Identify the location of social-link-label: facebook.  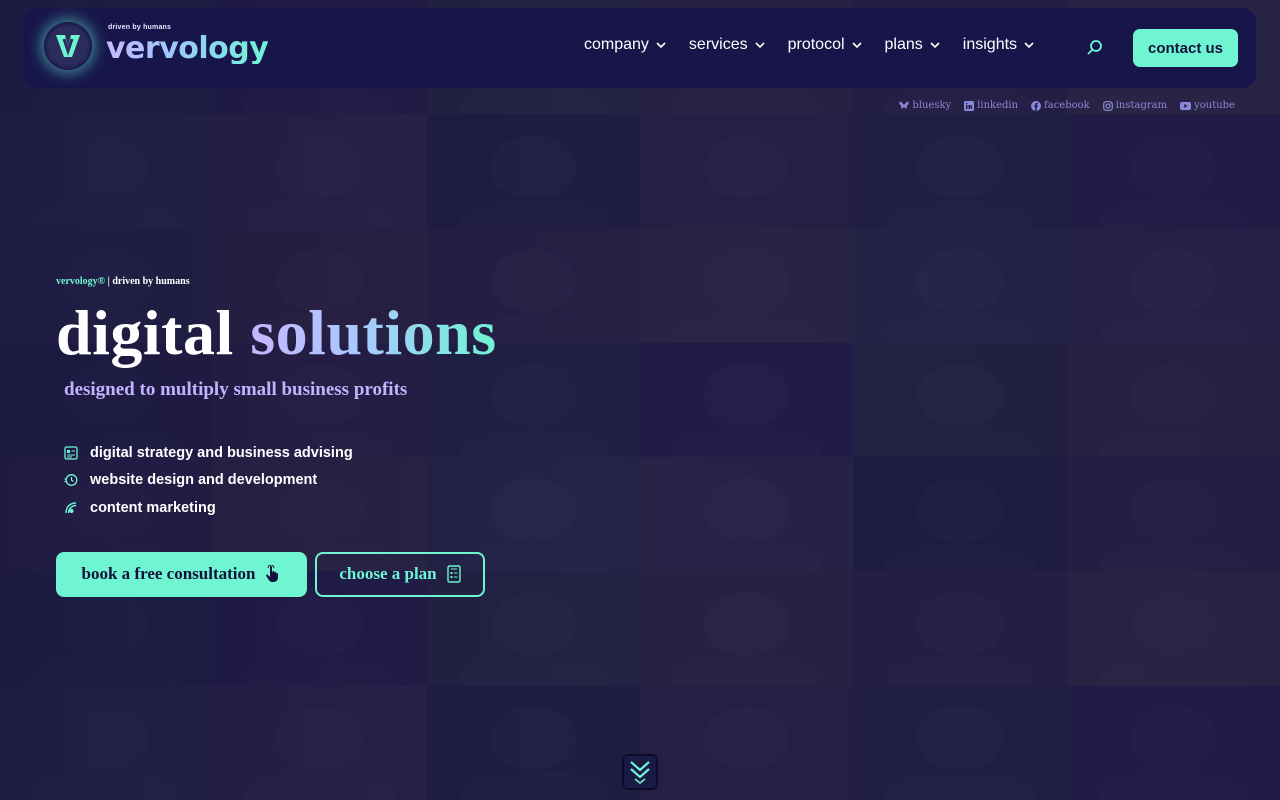
(1067, 105).